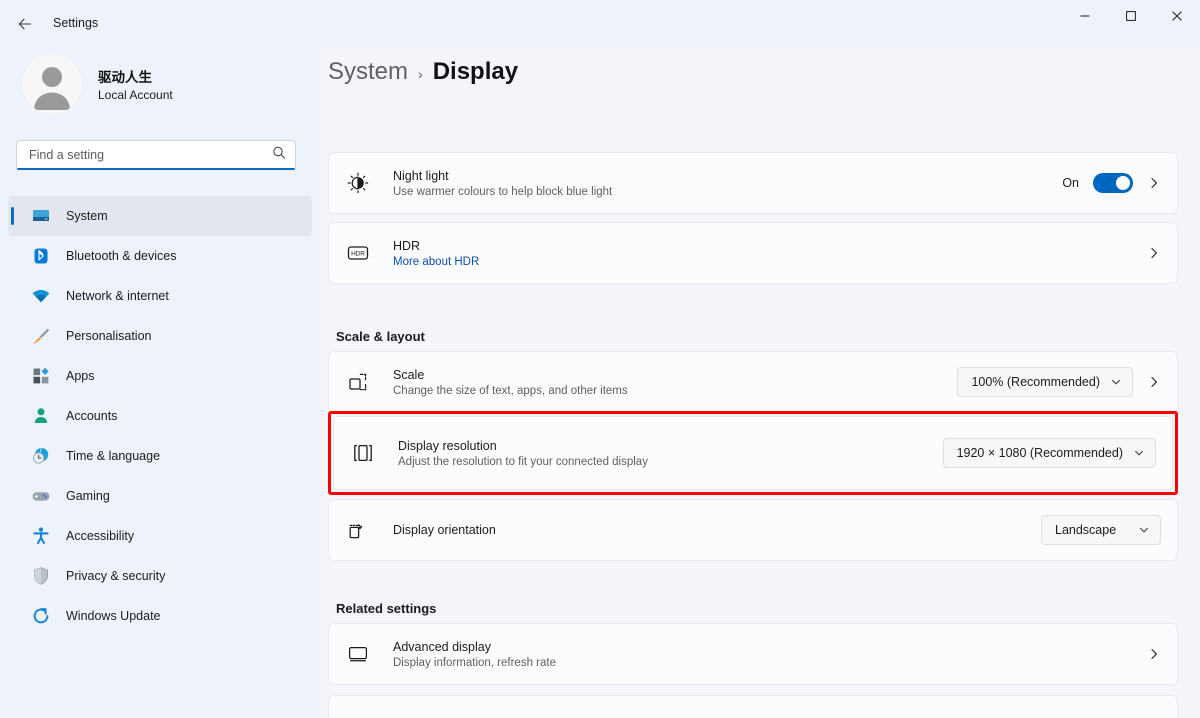 This screenshot has width=1200, height=718. I want to click on display-resolution-value: 1920 × 1080 (Recommended), so click(1039, 453).